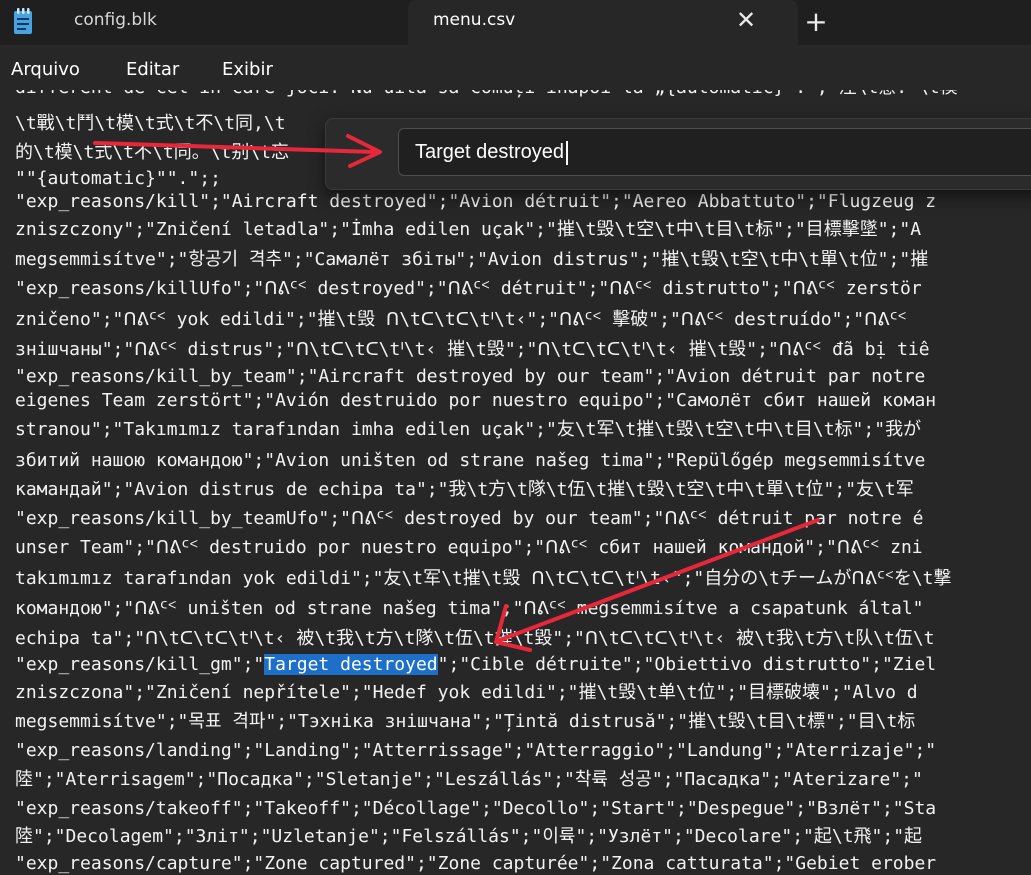 This screenshot has height=875, width=1031. I want to click on close-icon: ✕, so click(746, 20).